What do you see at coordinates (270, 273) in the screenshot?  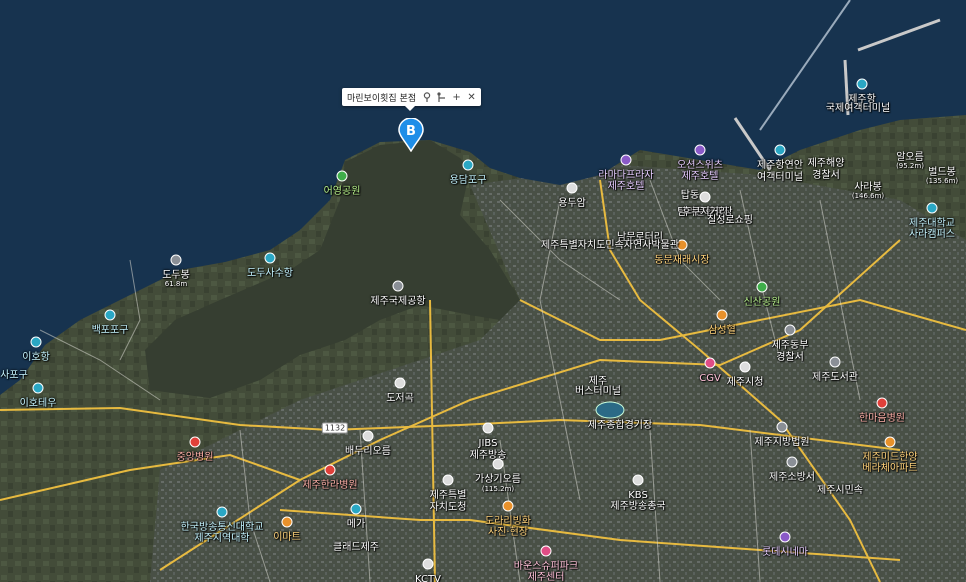 I see `label-dodu-sasu-port: 도두사수항` at bounding box center [270, 273].